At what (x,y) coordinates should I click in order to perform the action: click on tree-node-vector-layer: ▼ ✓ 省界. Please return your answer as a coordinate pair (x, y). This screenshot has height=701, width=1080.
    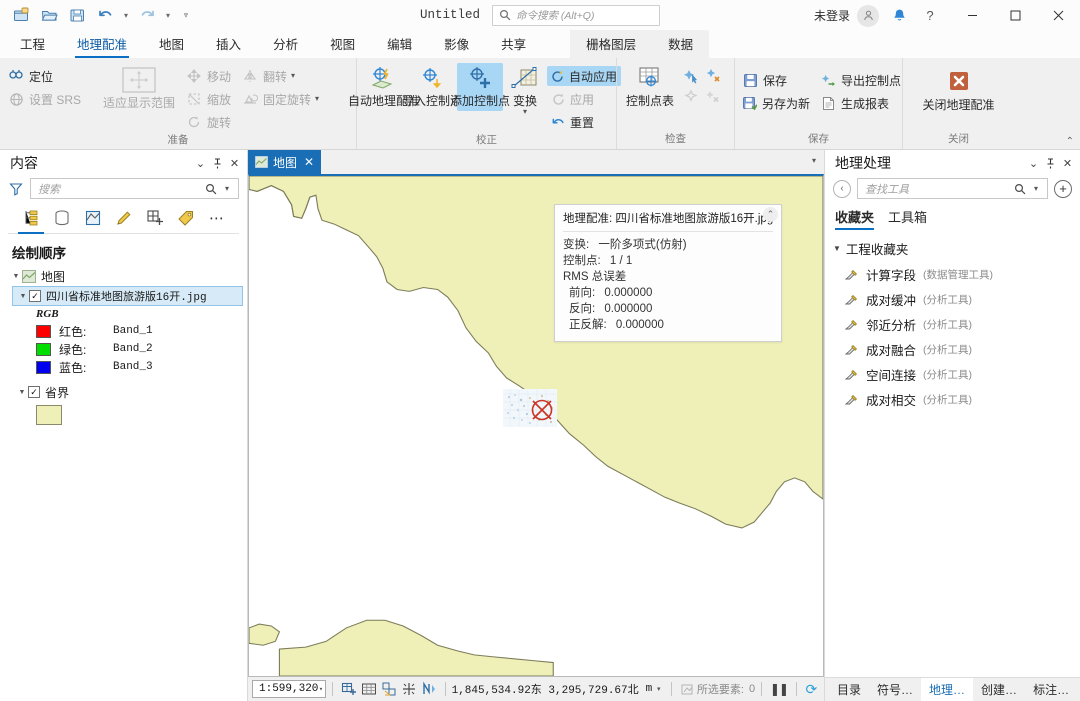
    Looking at the image, I should click on (129, 392).